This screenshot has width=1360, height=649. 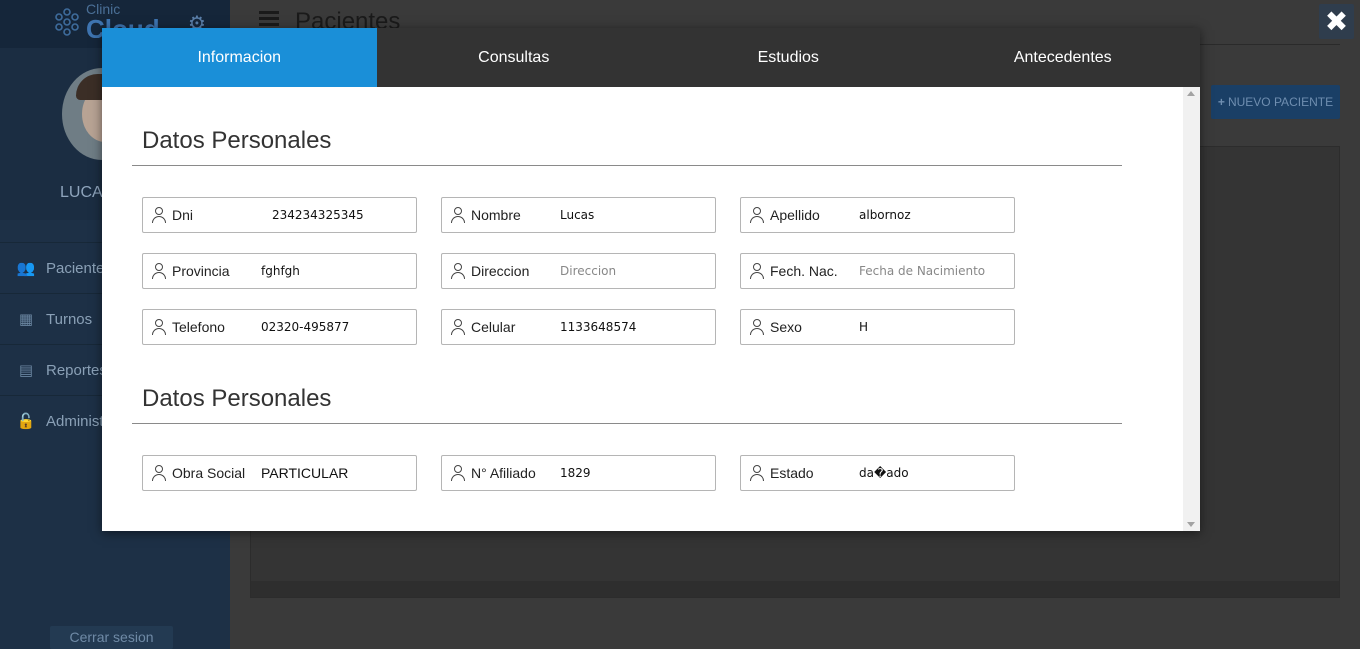 I want to click on telefono-field: Telefono, so click(x=279, y=327).